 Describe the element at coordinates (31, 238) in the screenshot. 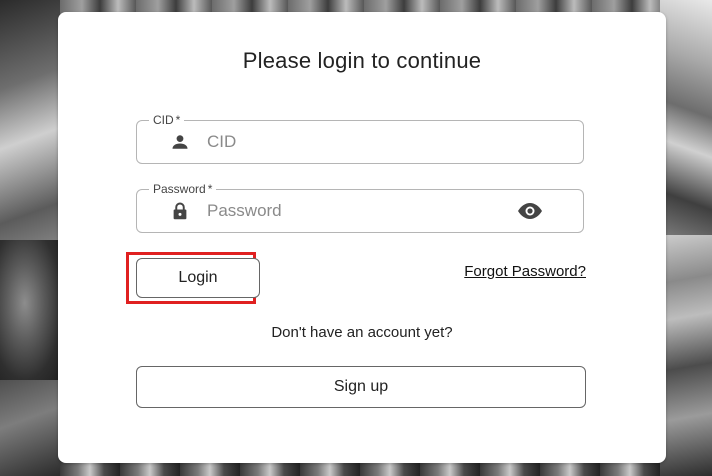

I see `background-photo-left` at that location.